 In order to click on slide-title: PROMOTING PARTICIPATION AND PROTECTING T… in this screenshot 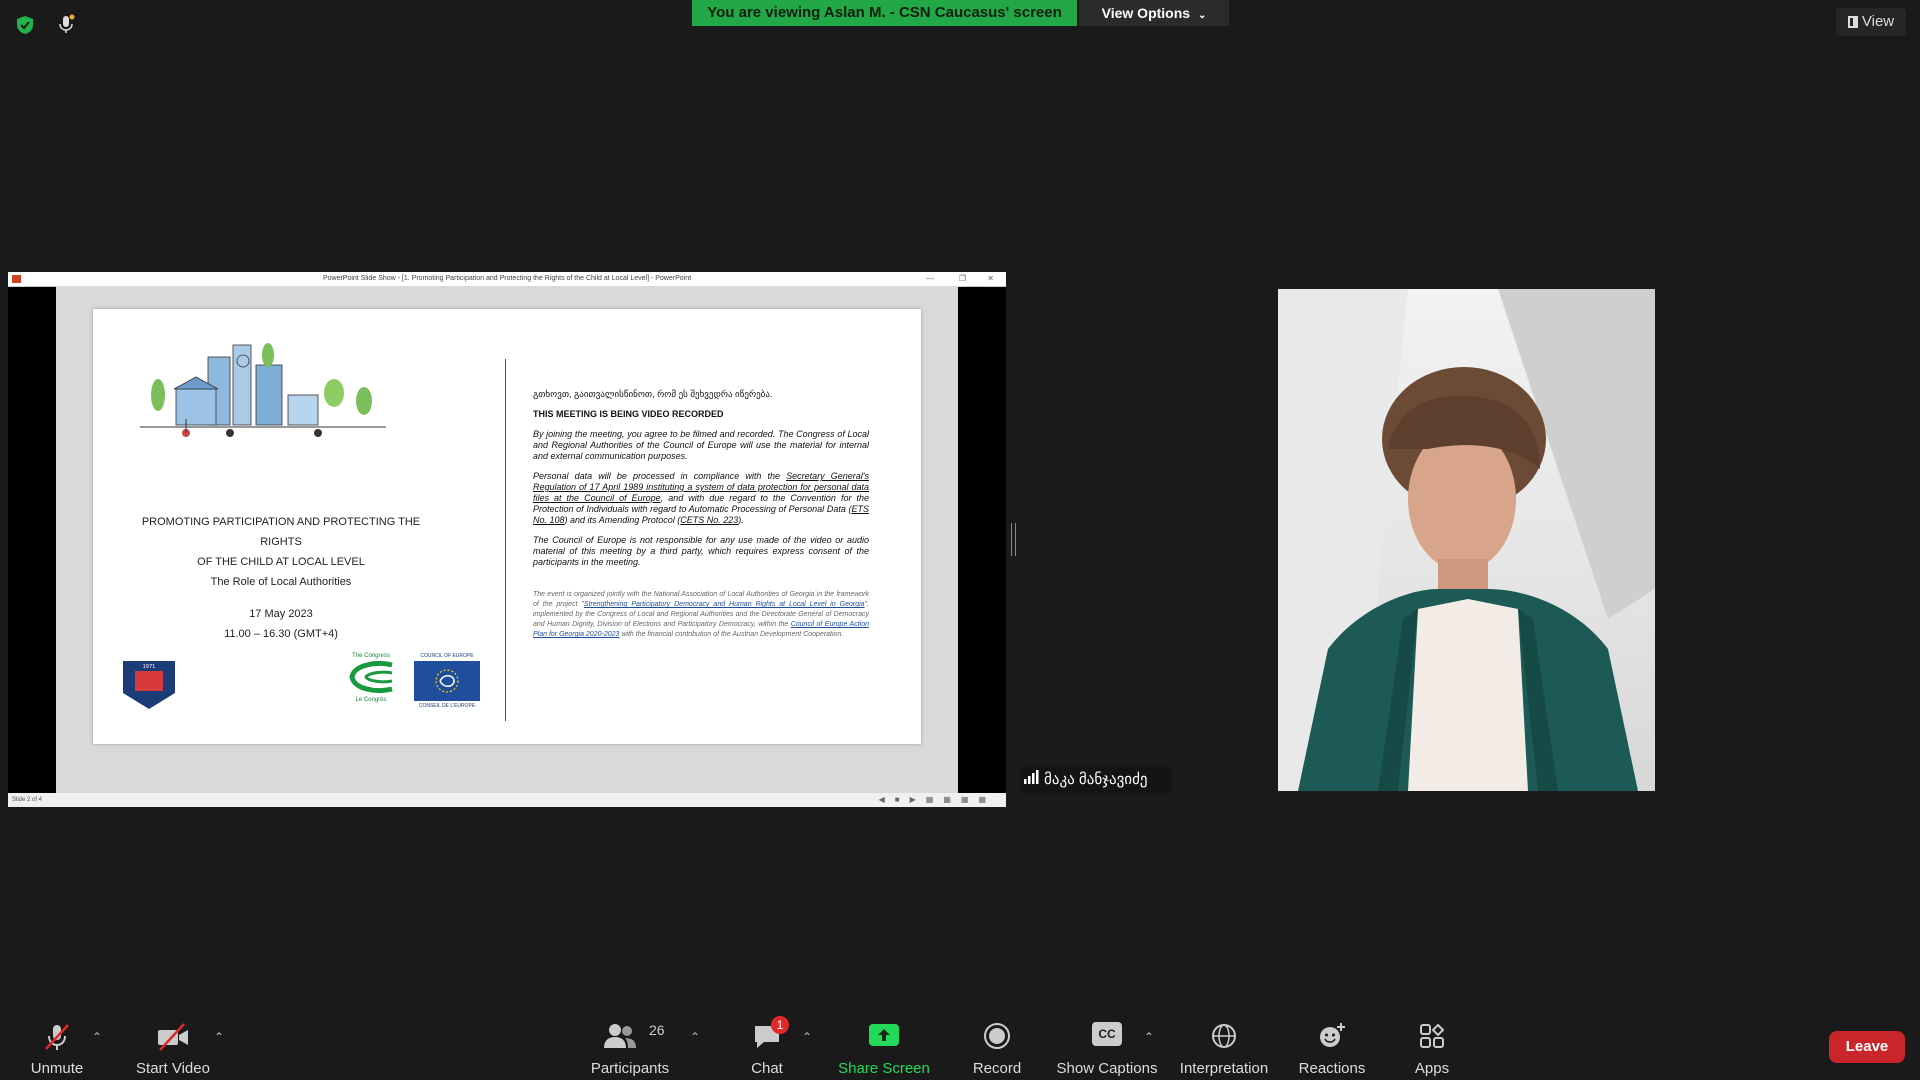, I will do `click(281, 578)`.